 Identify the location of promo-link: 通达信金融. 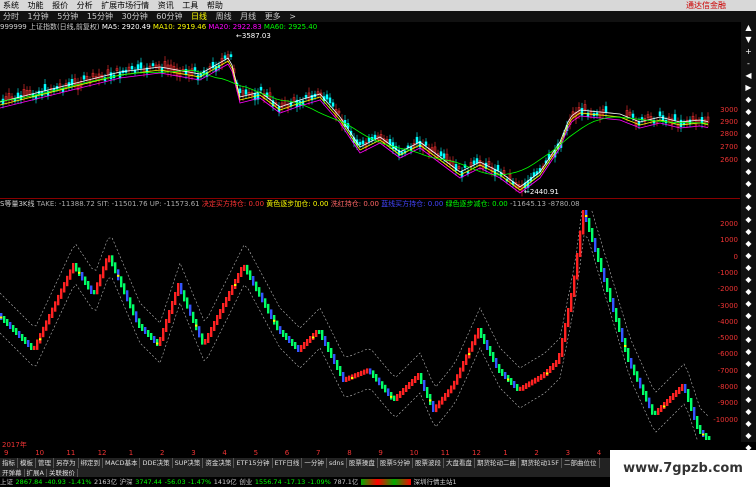
(706, 5).